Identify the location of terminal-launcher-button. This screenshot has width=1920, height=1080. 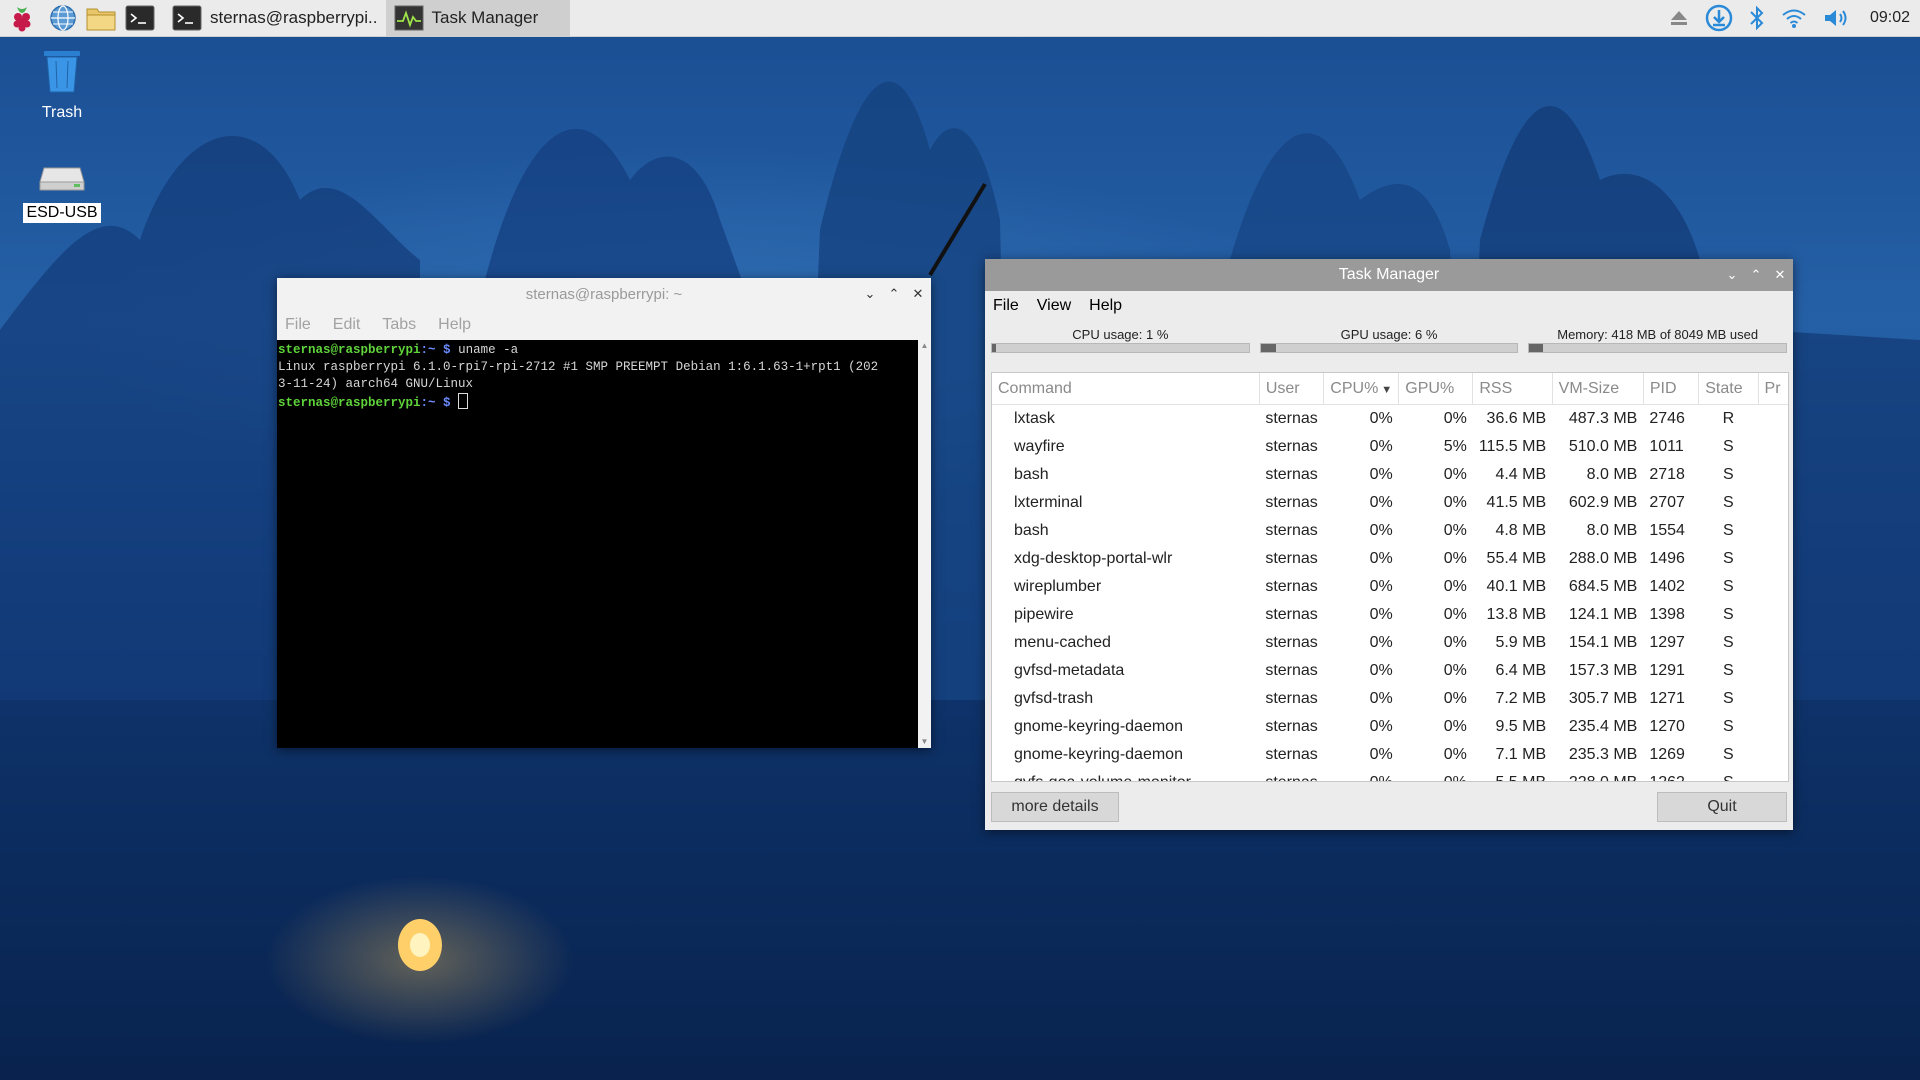
(140, 18).